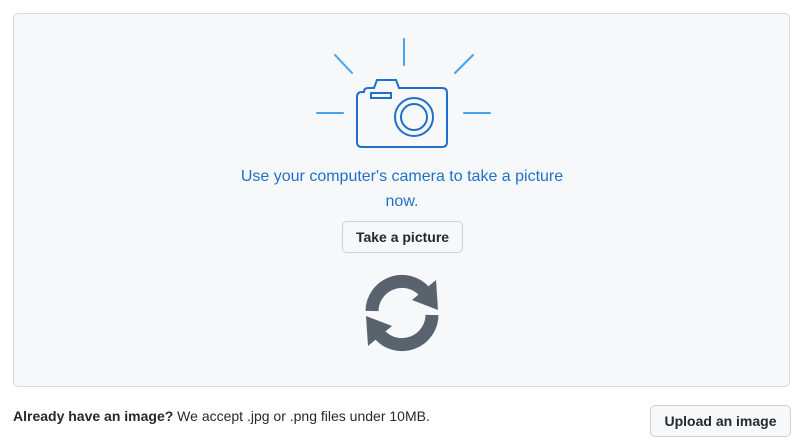  What do you see at coordinates (403, 93) in the screenshot?
I see `camera-icon` at bounding box center [403, 93].